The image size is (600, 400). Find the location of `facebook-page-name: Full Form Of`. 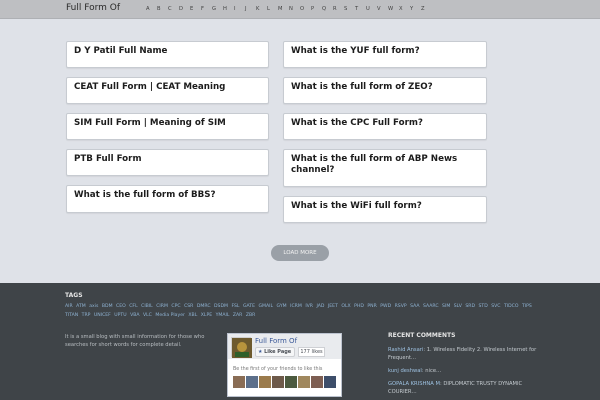

facebook-page-name: Full Form Of is located at coordinates (276, 341).